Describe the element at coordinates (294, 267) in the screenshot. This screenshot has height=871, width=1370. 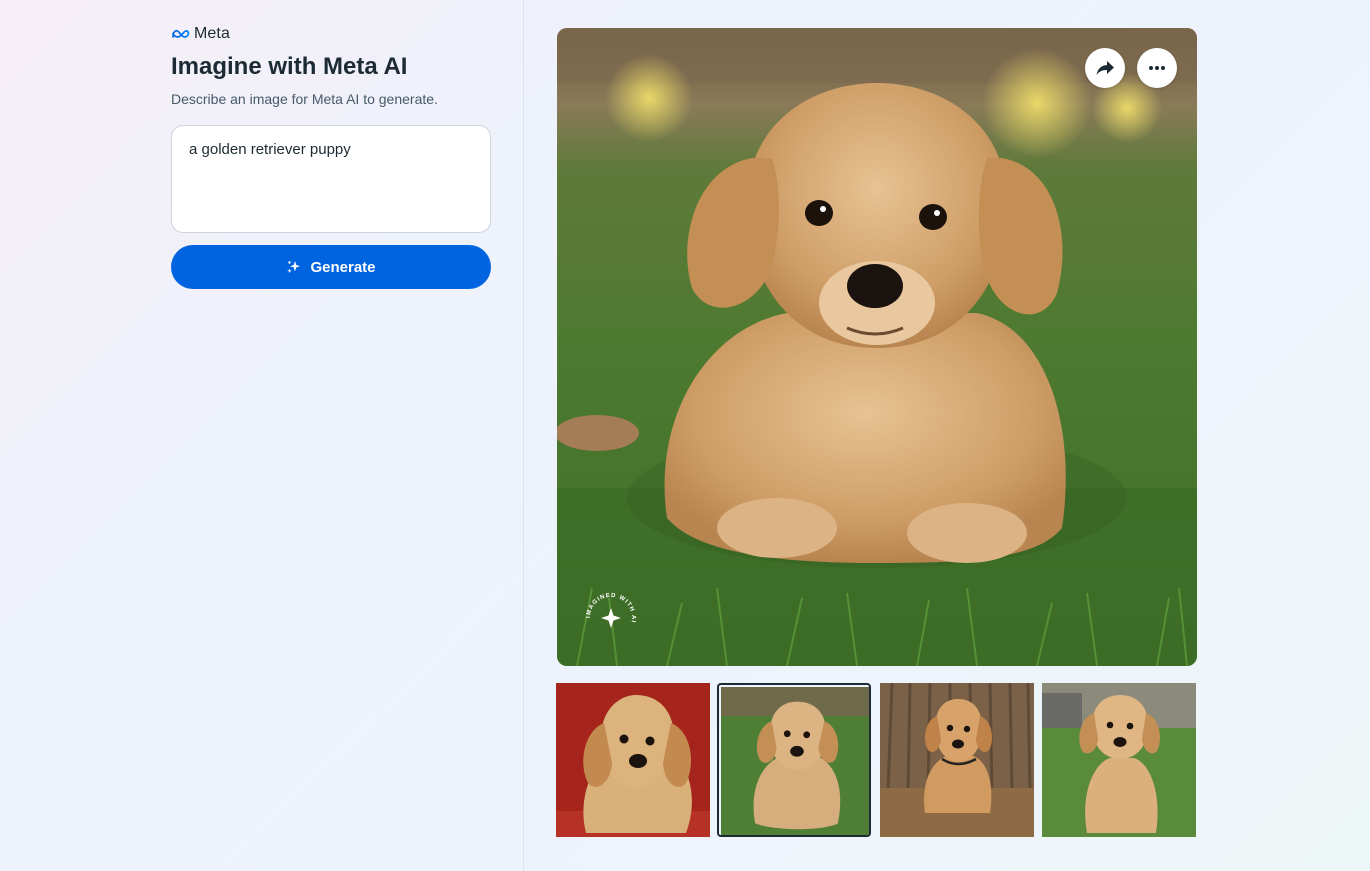
I see `sparkle-icon` at that location.